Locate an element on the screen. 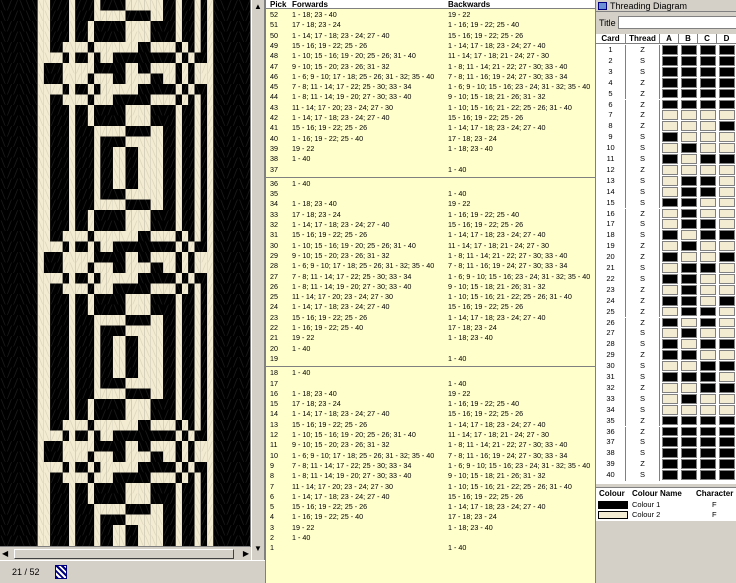 The height and width of the screenshot is (583, 736). threading-row: 1Z is located at coordinates (666, 50).